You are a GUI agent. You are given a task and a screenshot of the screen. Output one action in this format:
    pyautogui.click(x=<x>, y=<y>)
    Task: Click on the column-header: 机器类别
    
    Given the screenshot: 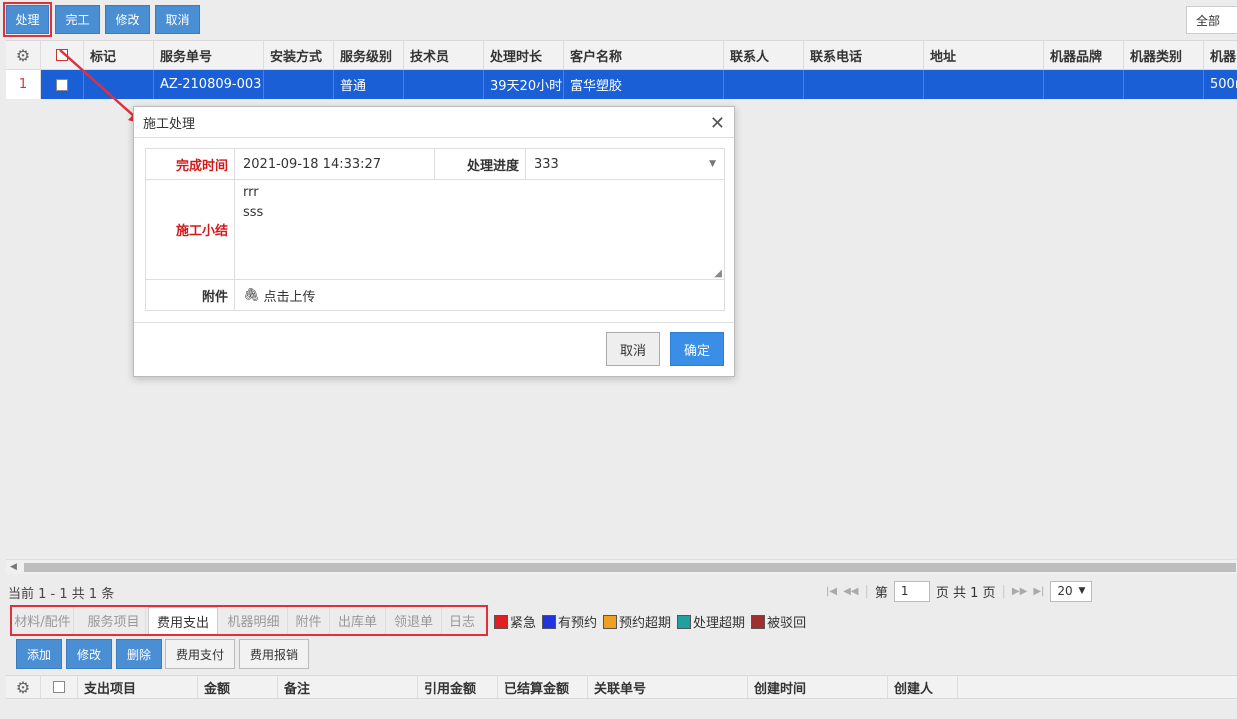 What is the action you would take?
    pyautogui.click(x=1164, y=55)
    